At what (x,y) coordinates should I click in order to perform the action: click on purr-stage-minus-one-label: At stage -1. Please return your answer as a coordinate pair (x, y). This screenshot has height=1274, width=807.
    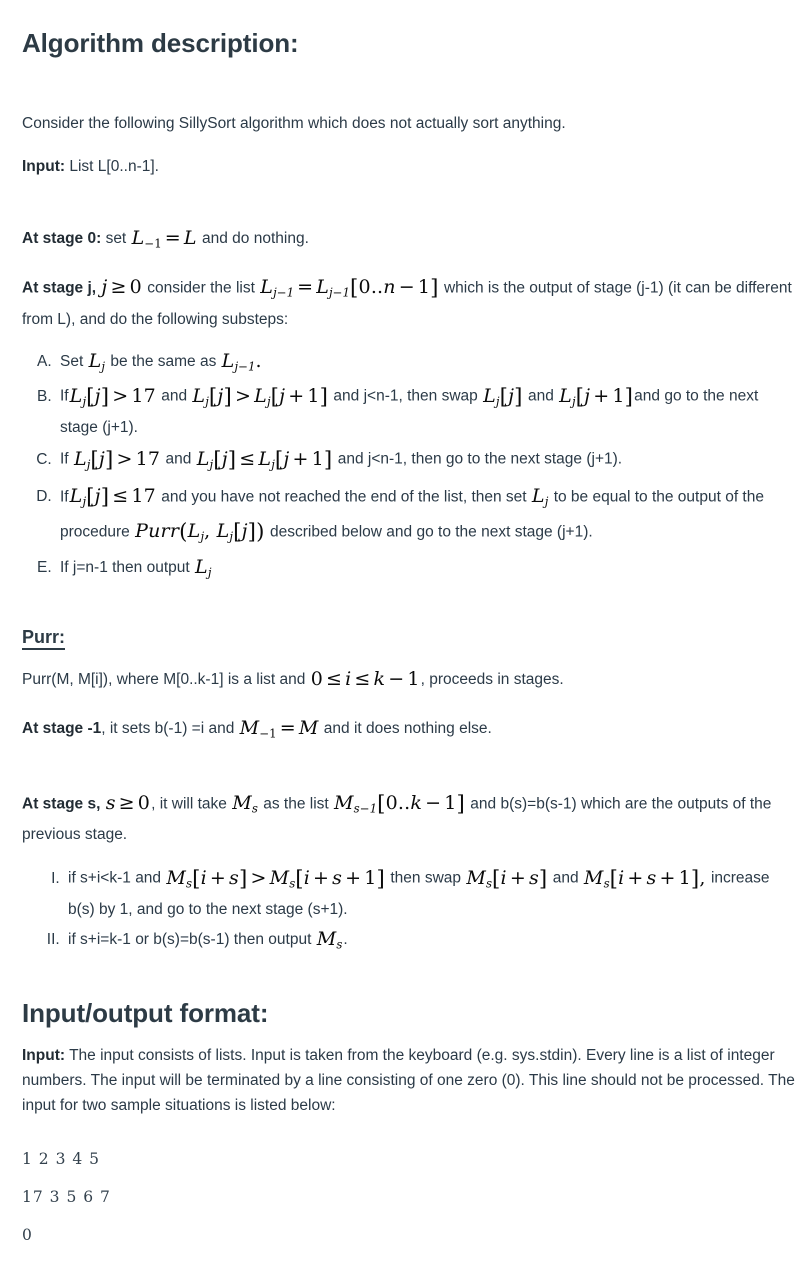
    Looking at the image, I should click on (62, 729).